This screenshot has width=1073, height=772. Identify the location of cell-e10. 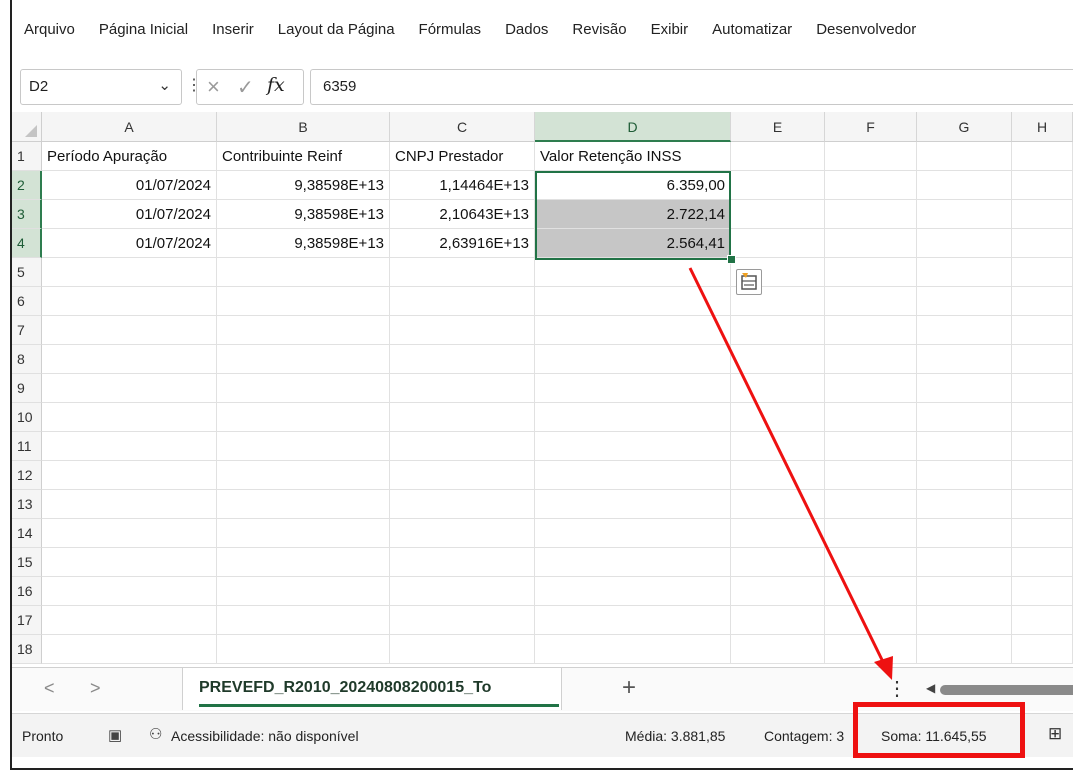
(778, 417).